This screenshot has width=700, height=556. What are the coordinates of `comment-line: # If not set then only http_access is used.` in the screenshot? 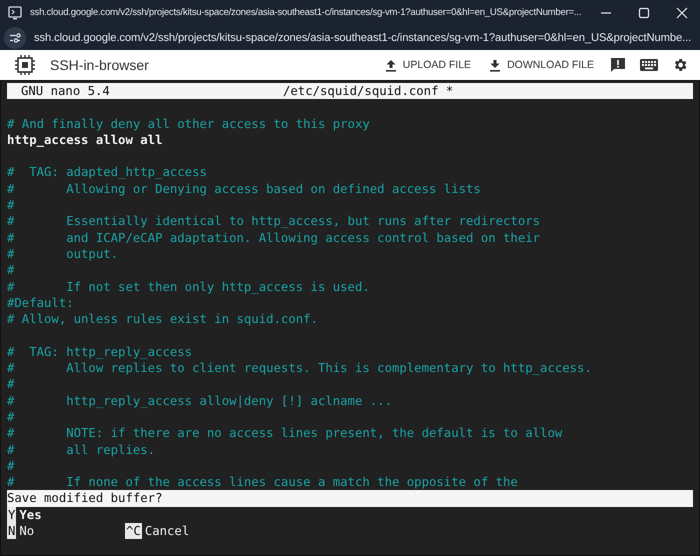 It's located at (189, 286).